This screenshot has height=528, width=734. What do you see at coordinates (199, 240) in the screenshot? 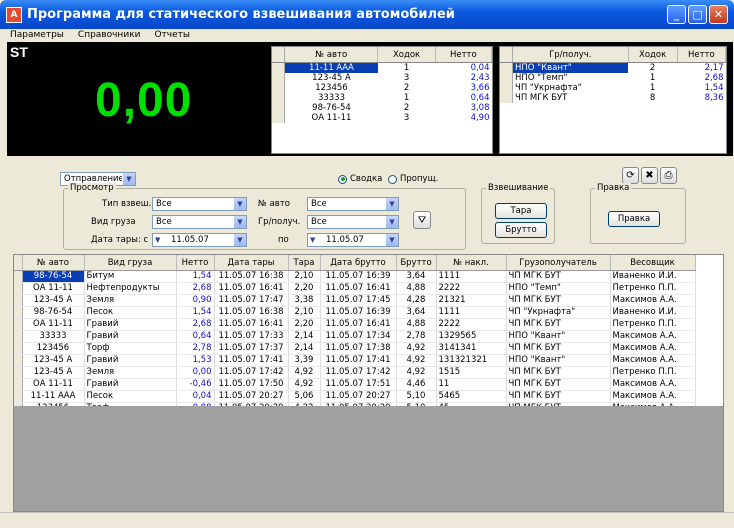
I see `tare-date-from: ▼ 11.05.07 ▼` at bounding box center [199, 240].